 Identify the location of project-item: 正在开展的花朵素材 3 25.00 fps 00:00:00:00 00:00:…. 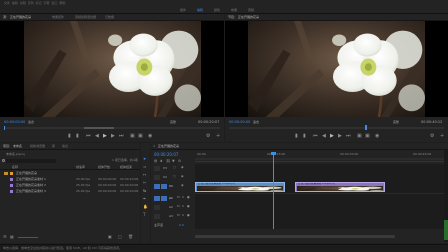
(75, 191).